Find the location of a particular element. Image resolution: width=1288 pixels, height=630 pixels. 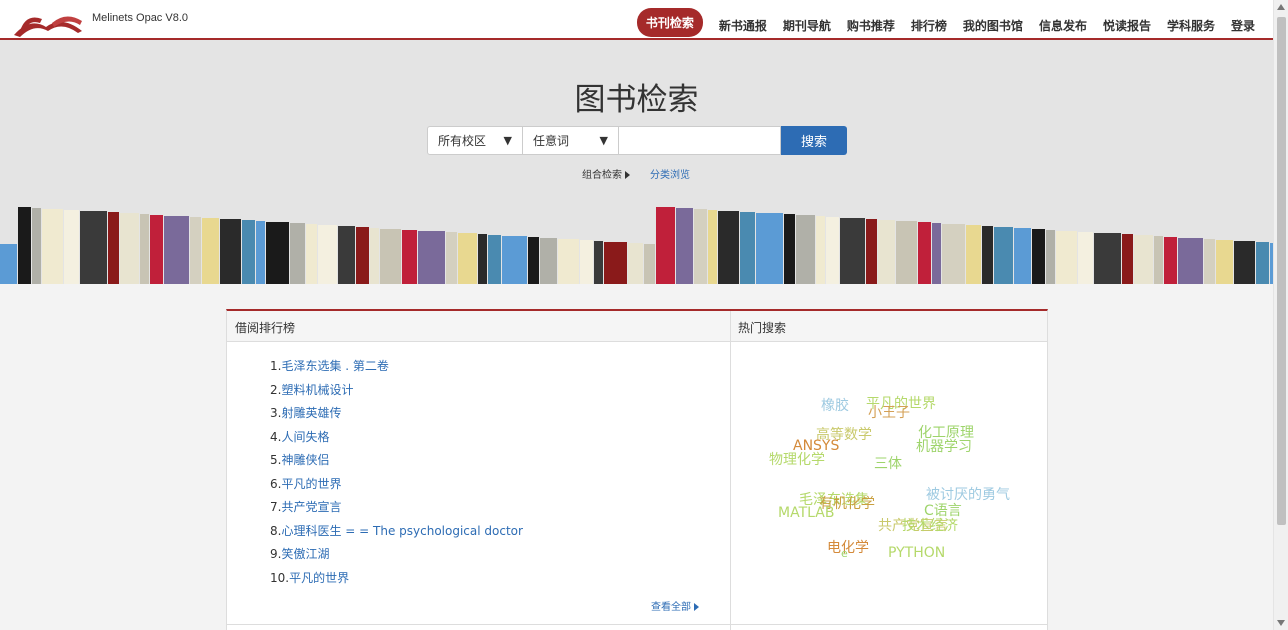

rank-number: 8. is located at coordinates (276, 530).